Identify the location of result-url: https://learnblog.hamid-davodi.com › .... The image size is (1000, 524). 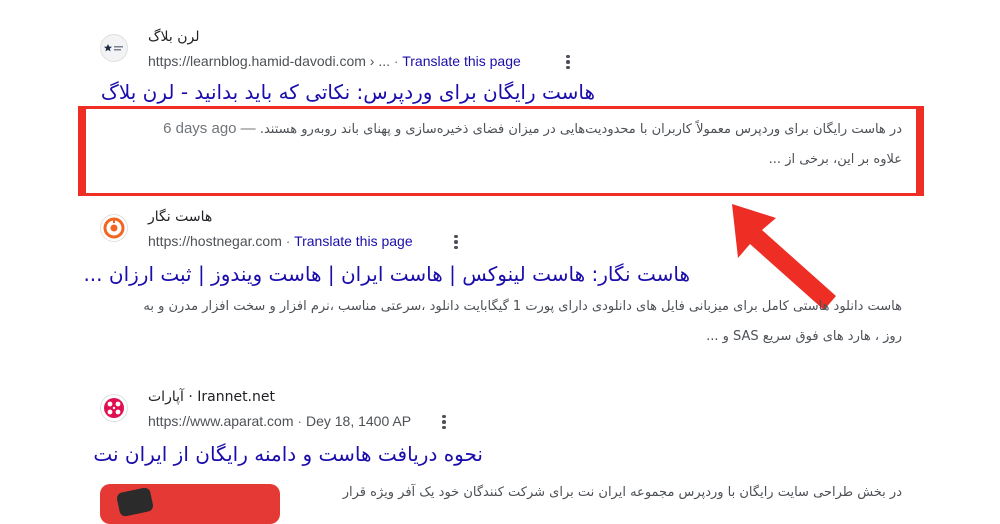
(269, 61).